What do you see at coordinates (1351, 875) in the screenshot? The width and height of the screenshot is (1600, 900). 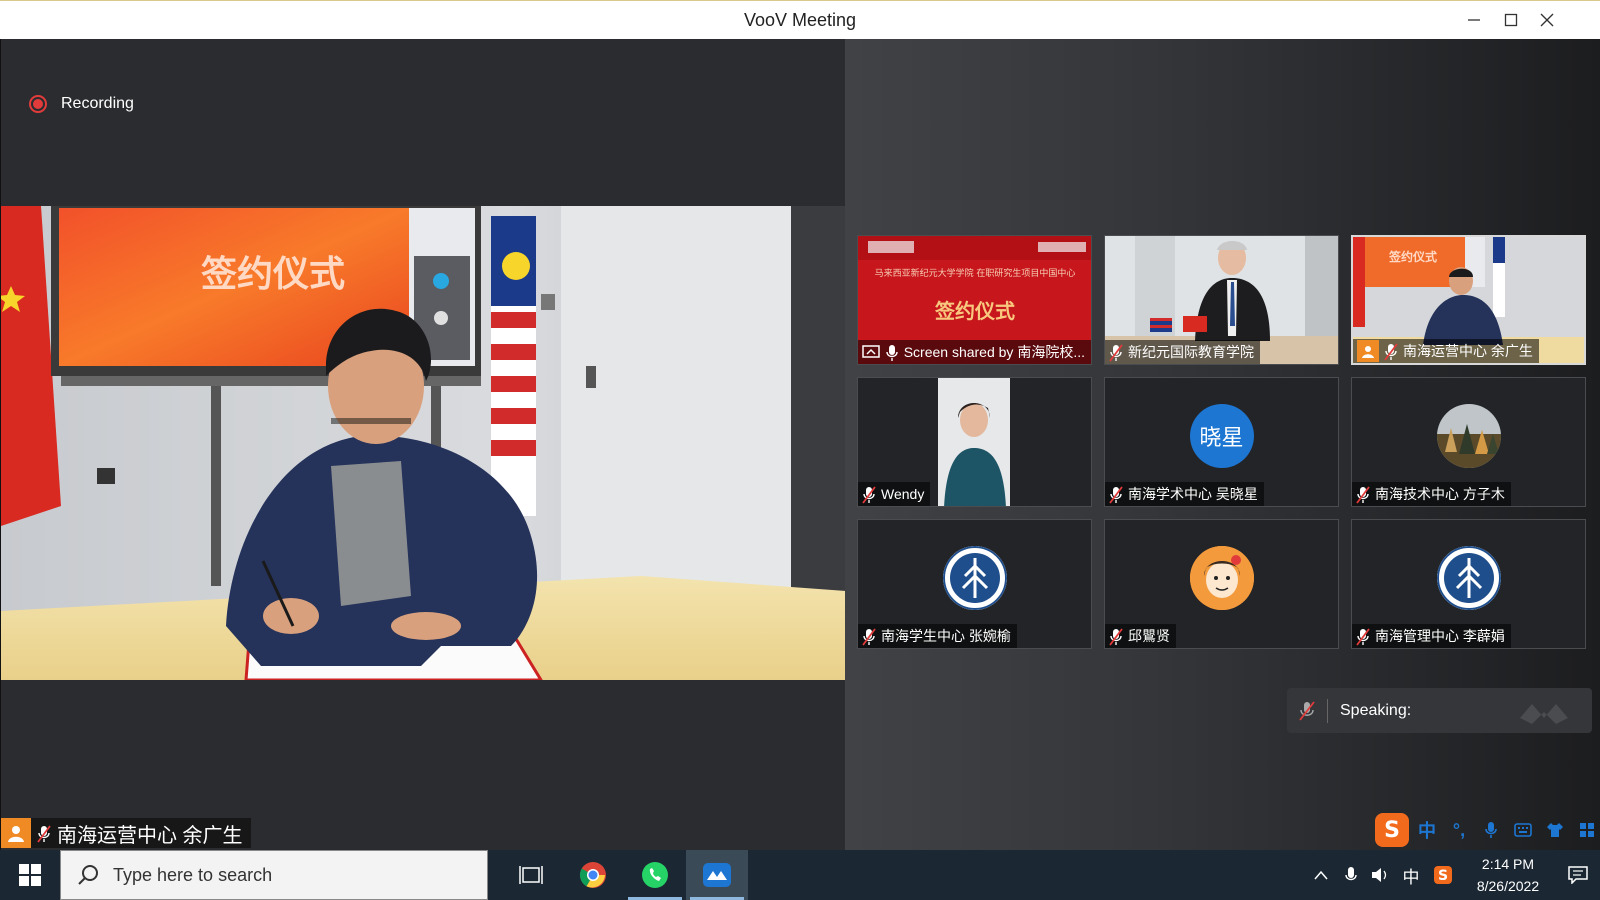 I see `microphone-tray-button` at bounding box center [1351, 875].